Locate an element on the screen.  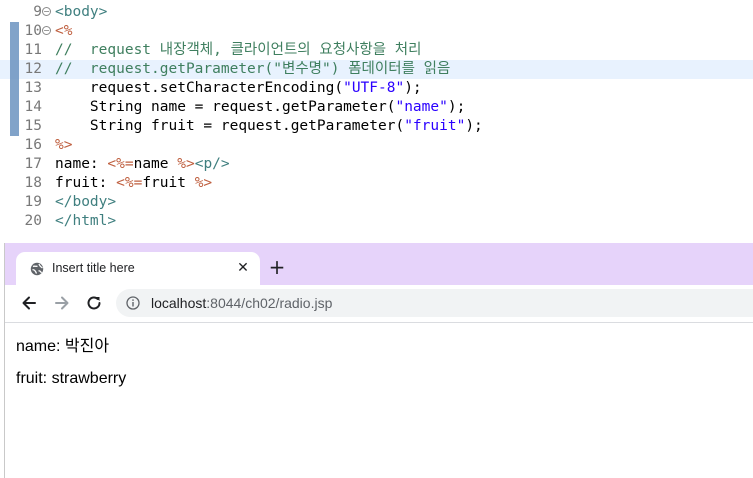
line-number: 16 is located at coordinates (33, 145).